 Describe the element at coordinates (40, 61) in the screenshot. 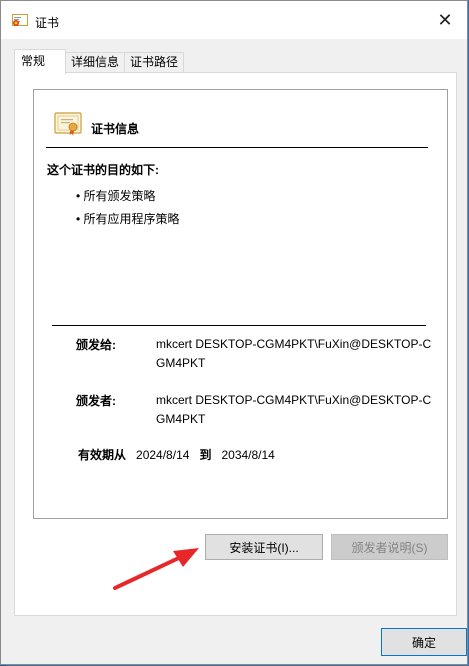

I see `tab-general: 常规` at that location.